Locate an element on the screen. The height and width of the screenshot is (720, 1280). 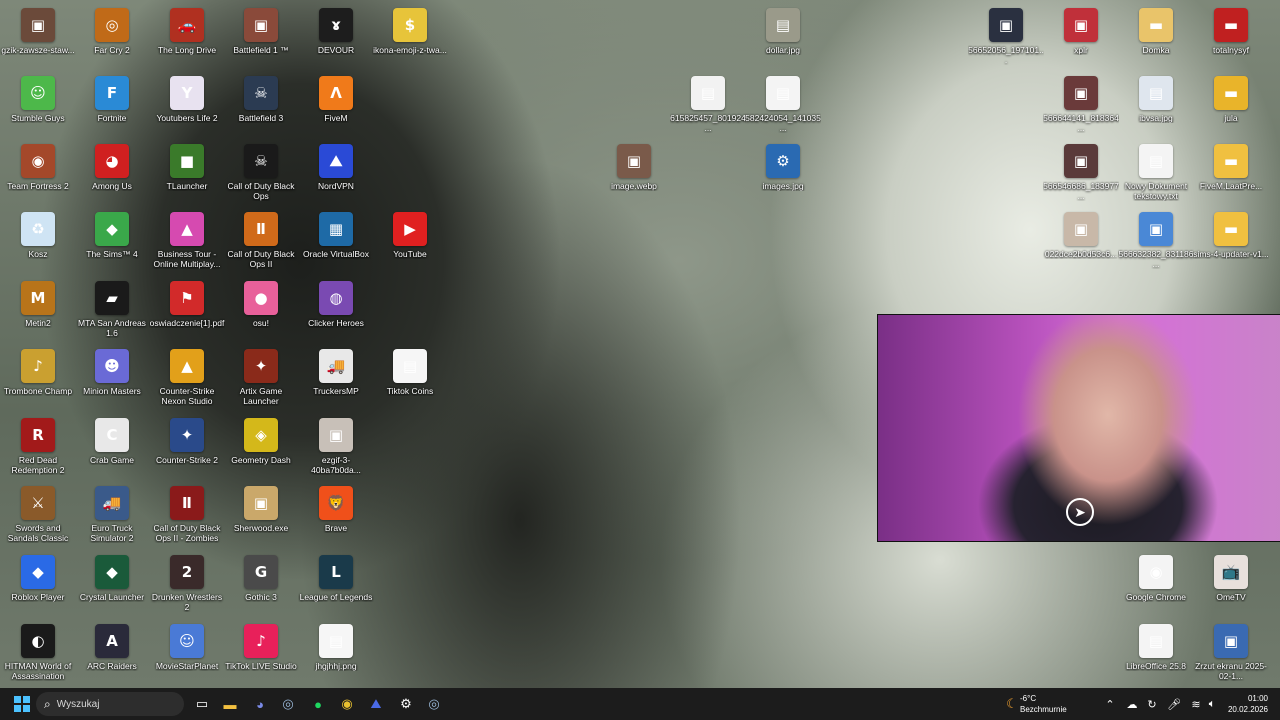
desktop-icon-image: 📺 is located at coordinates (1231, 572).